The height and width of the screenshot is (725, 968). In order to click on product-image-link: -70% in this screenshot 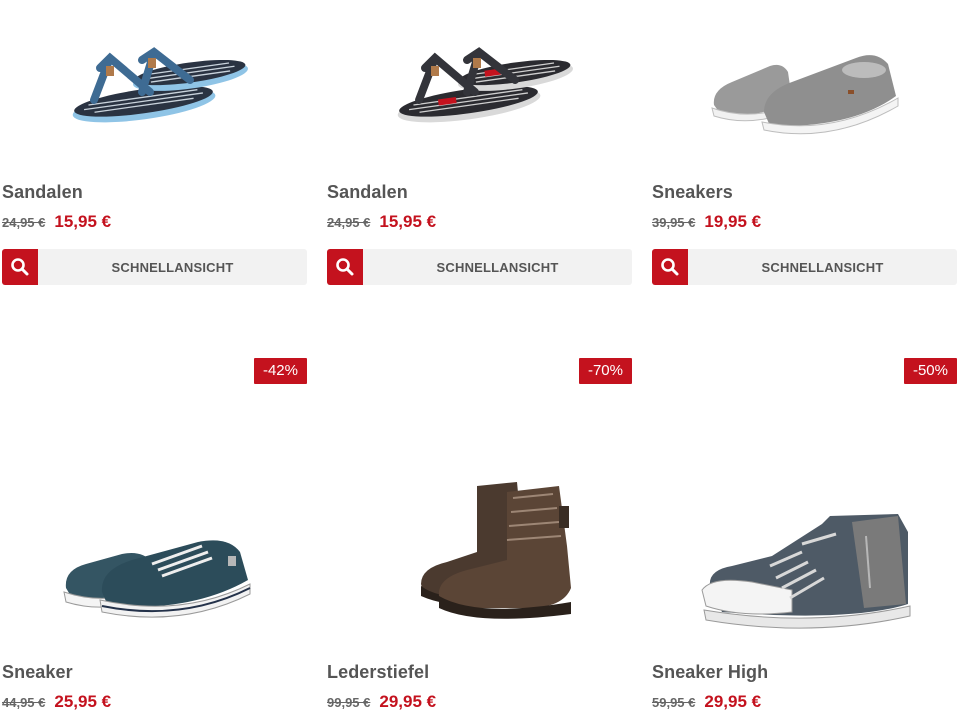, I will do `click(479, 506)`.